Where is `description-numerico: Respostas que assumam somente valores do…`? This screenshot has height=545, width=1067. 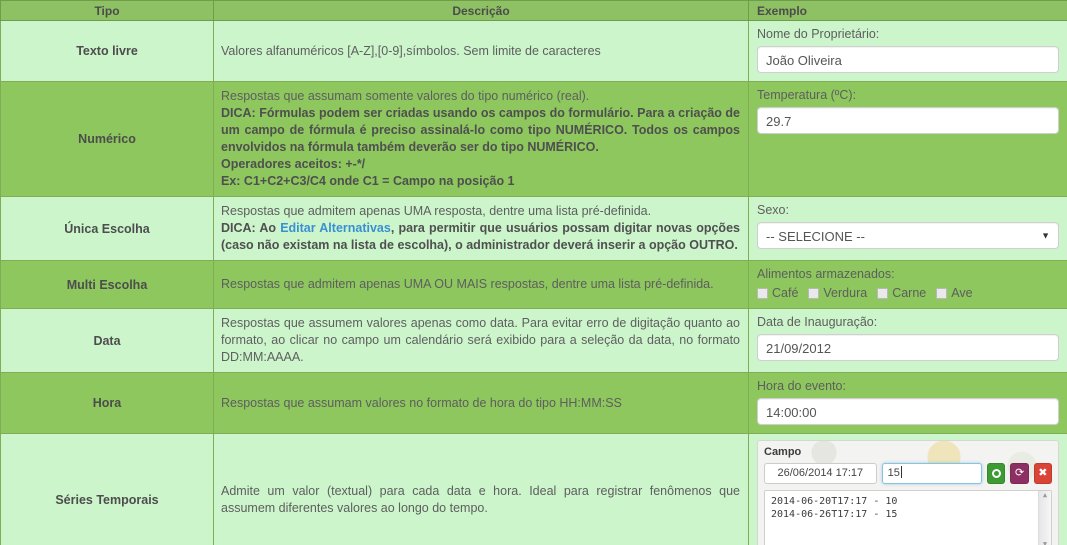
description-numerico: Respostas que assumam somente valores do… is located at coordinates (481, 139).